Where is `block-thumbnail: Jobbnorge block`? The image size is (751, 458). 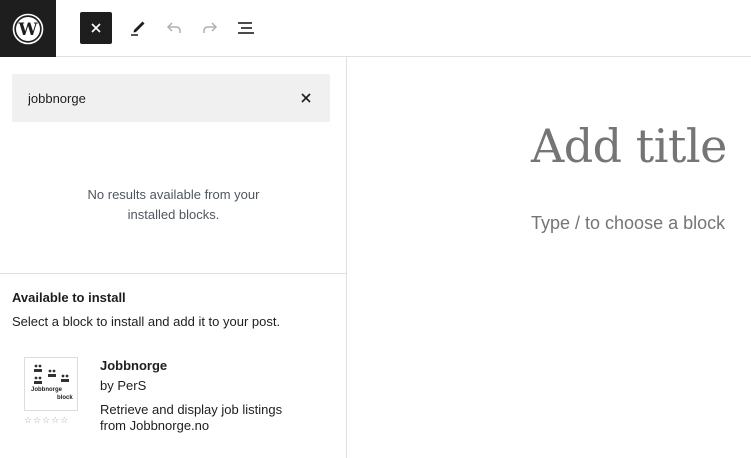
block-thumbnail: Jobbnorge block is located at coordinates (51, 384).